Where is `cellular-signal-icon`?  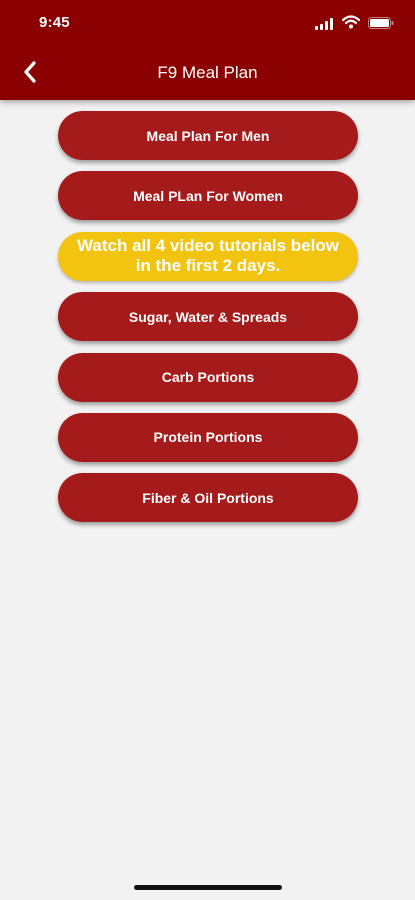
cellular-signal-icon is located at coordinates (324, 26).